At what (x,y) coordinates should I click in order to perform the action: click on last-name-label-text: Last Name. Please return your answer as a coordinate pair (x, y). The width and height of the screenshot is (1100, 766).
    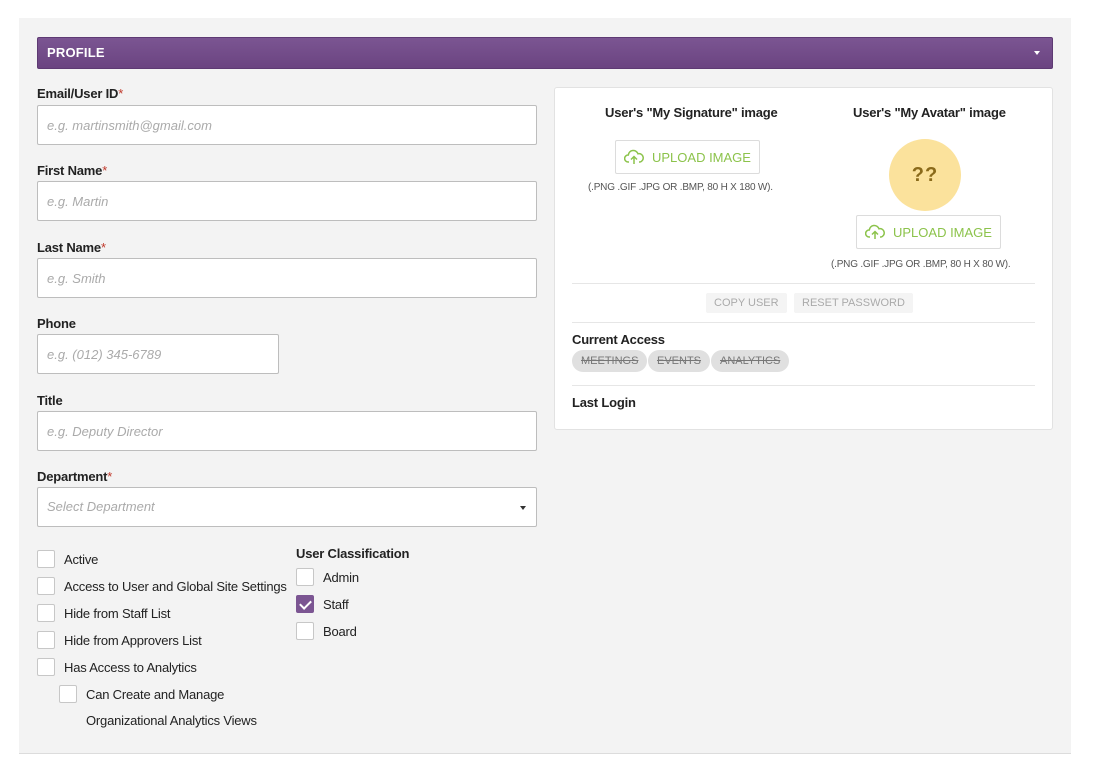
    Looking at the image, I should click on (69, 247).